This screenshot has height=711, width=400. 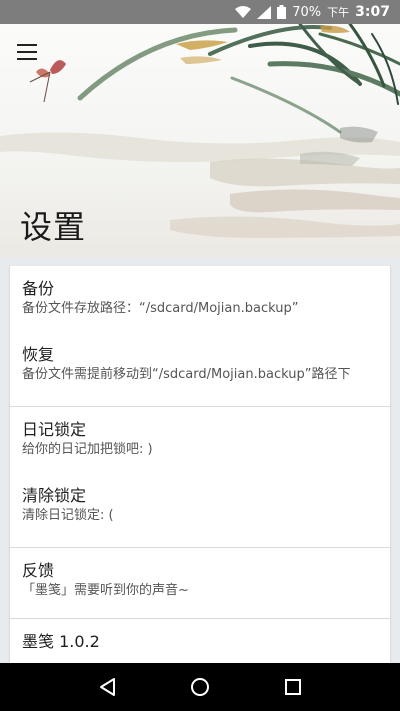 I want to click on menu-button, so click(x=27, y=52).